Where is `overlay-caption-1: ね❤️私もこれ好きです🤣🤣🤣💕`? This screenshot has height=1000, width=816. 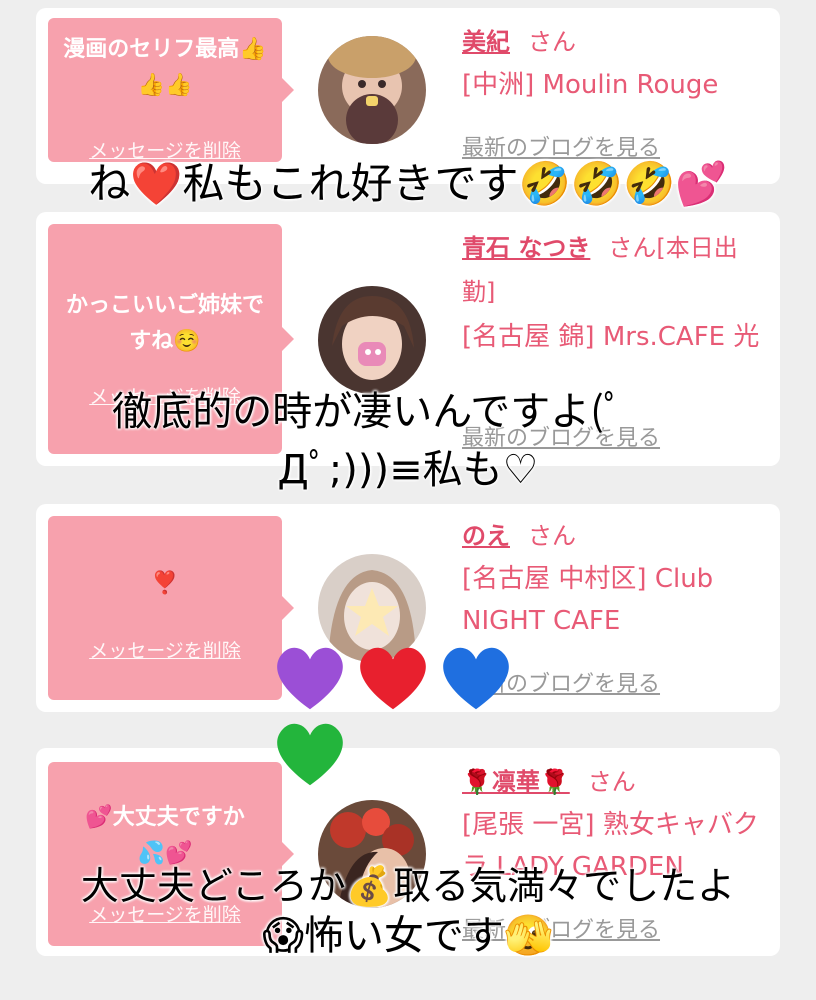 overlay-caption-1: ね❤️私もこれ好きです🤣🤣🤣💕 is located at coordinates (408, 183).